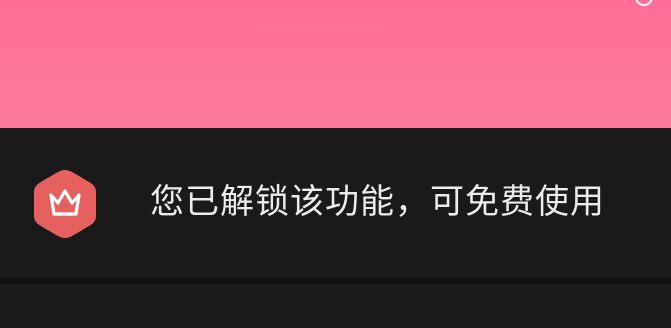 The image size is (671, 328). Describe the element at coordinates (644, 3) in the screenshot. I see `corner-icon` at that location.